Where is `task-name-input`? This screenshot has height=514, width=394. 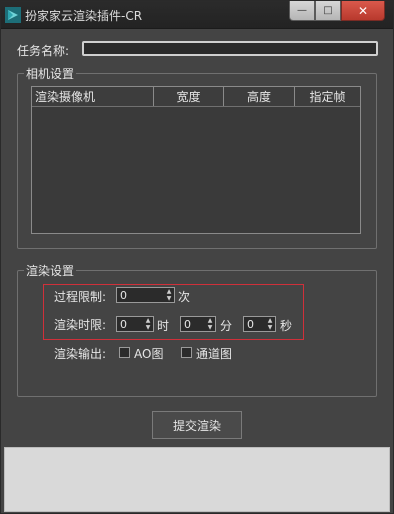
task-name-input is located at coordinates (230, 48).